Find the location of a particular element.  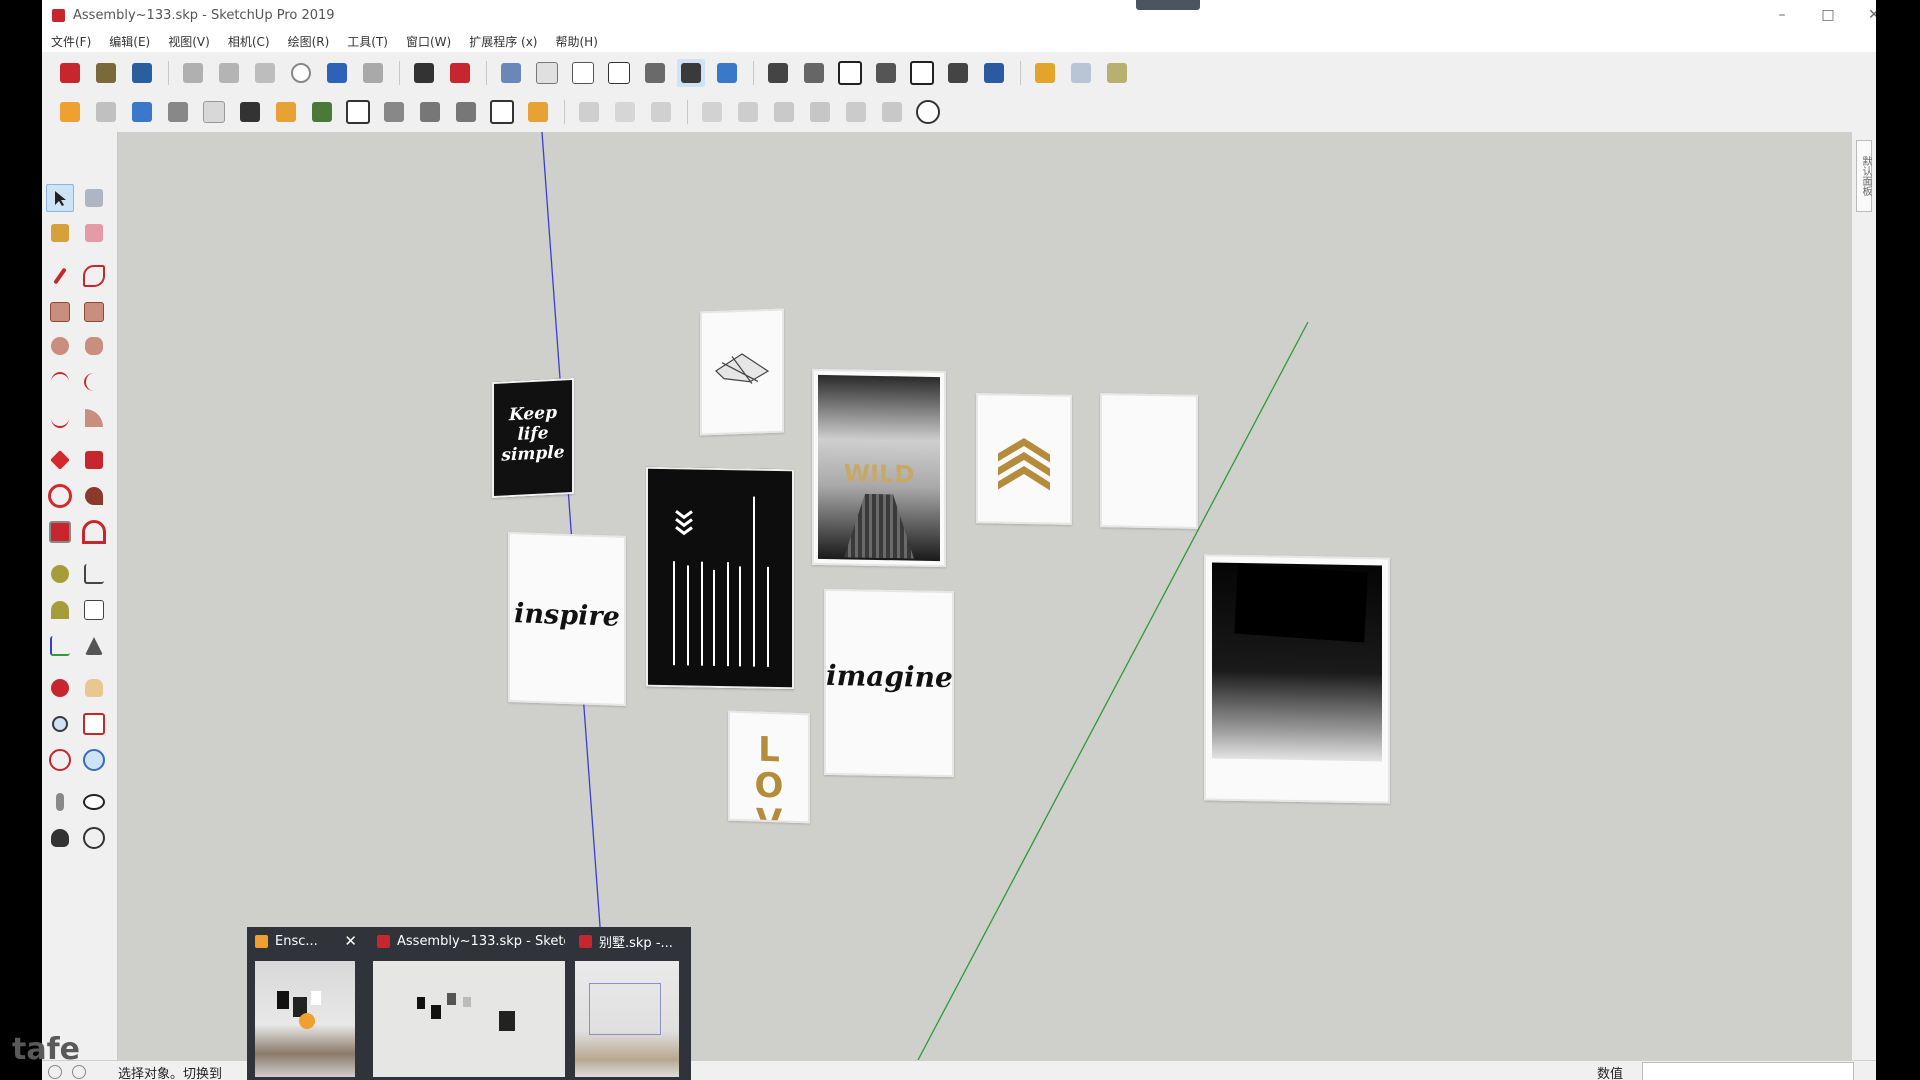

look-around-tool is located at coordinates (94, 802).